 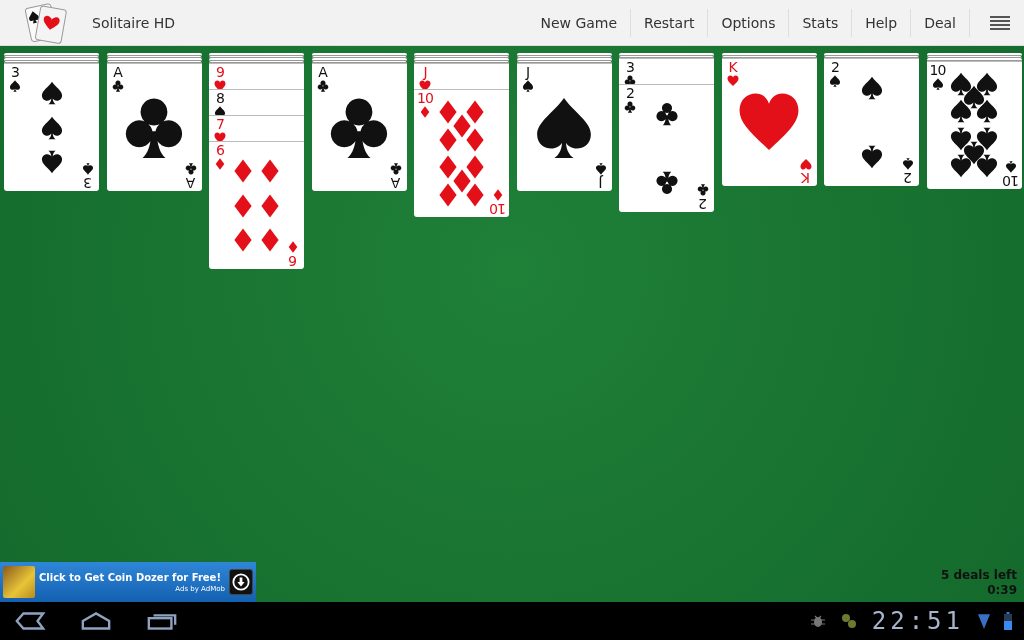 What do you see at coordinates (917, 621) in the screenshot?
I see `status-clock: 22:51` at bounding box center [917, 621].